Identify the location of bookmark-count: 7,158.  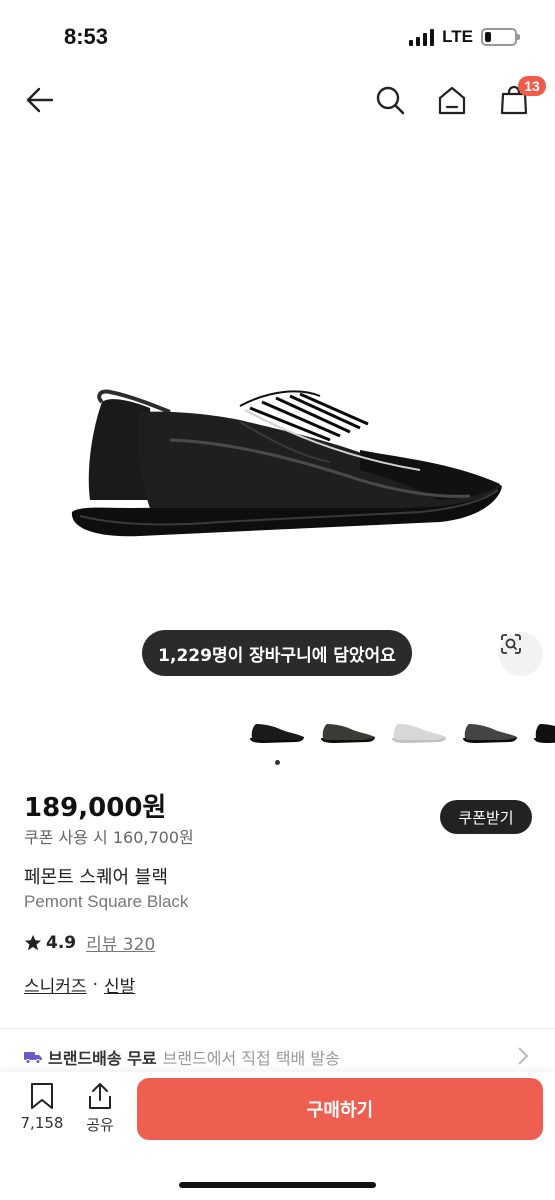
(42, 1123).